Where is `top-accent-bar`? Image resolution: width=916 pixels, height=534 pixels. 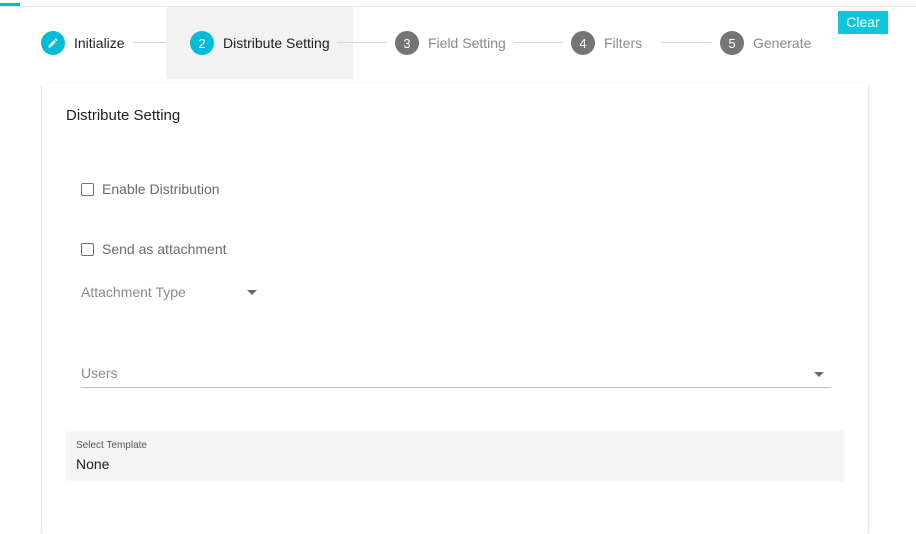 top-accent-bar is located at coordinates (10, 4).